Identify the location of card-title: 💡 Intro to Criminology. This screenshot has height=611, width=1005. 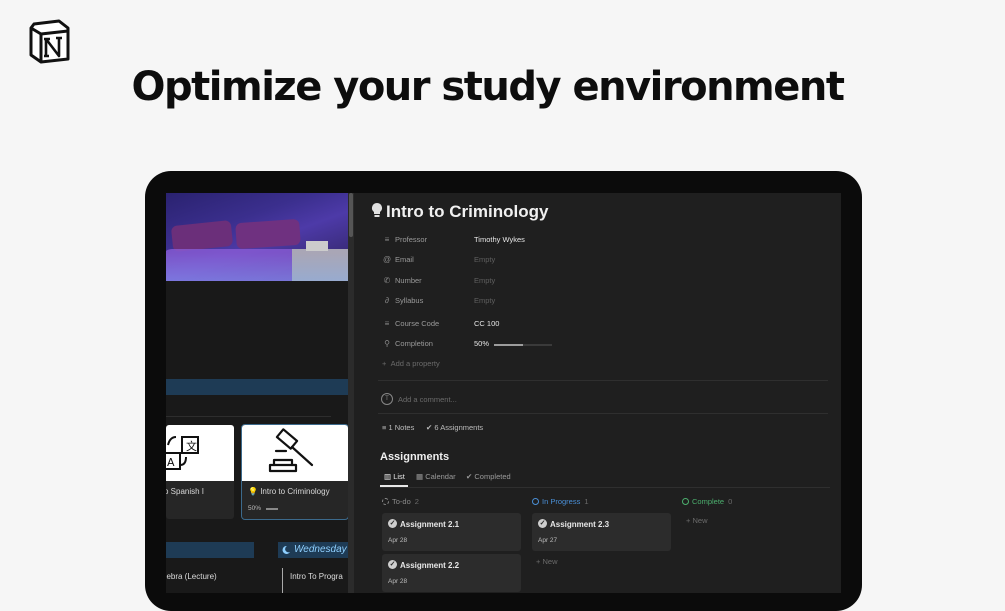
(289, 491).